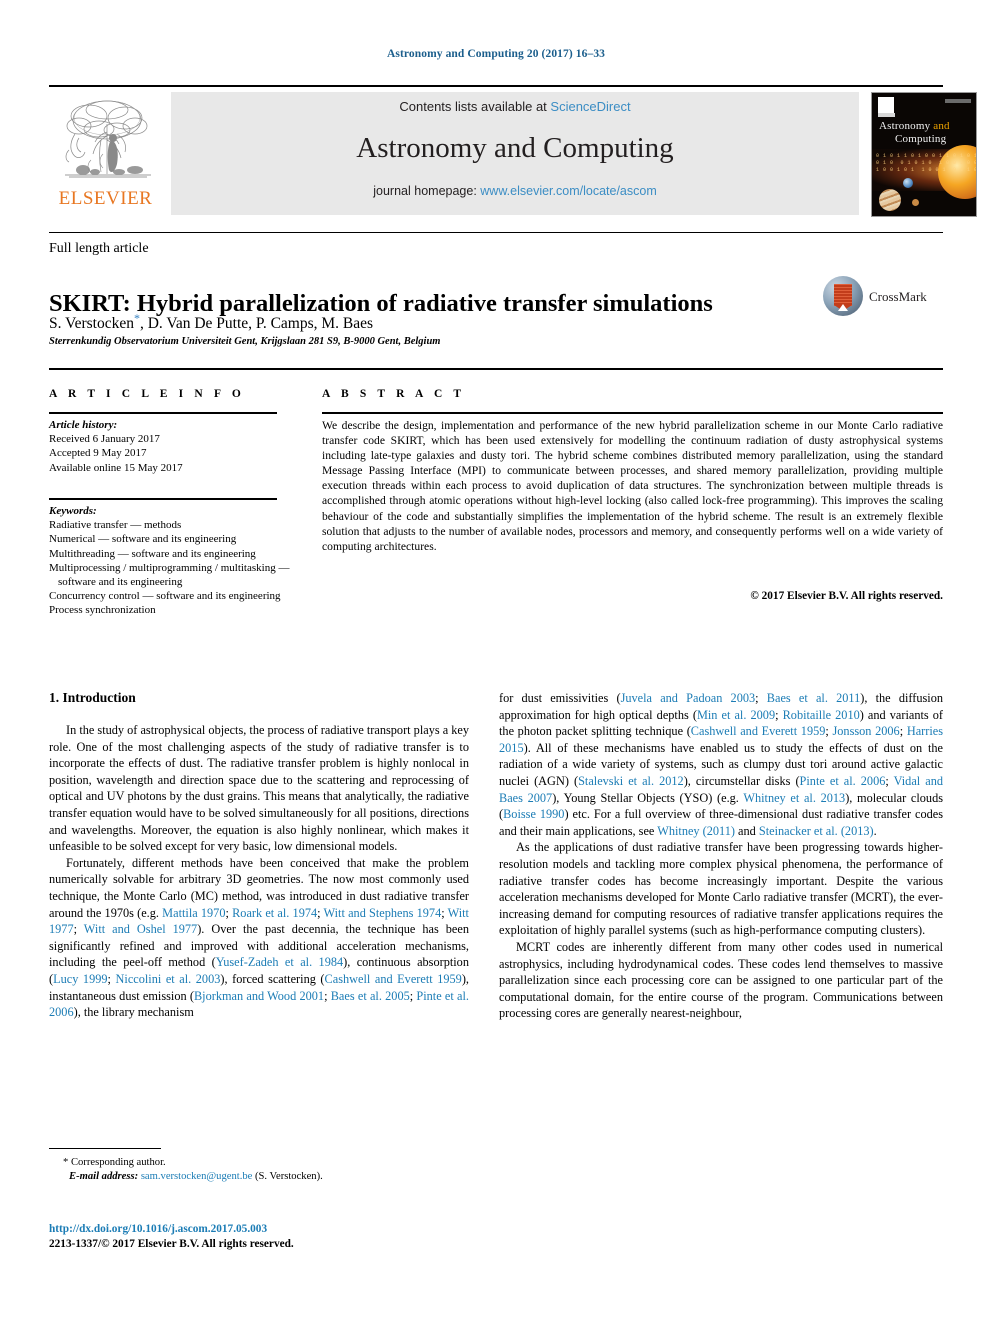 The image size is (992, 1323). Describe the element at coordinates (794, 798) in the screenshot. I see `citation-link: Whitney et al. 2013` at that location.